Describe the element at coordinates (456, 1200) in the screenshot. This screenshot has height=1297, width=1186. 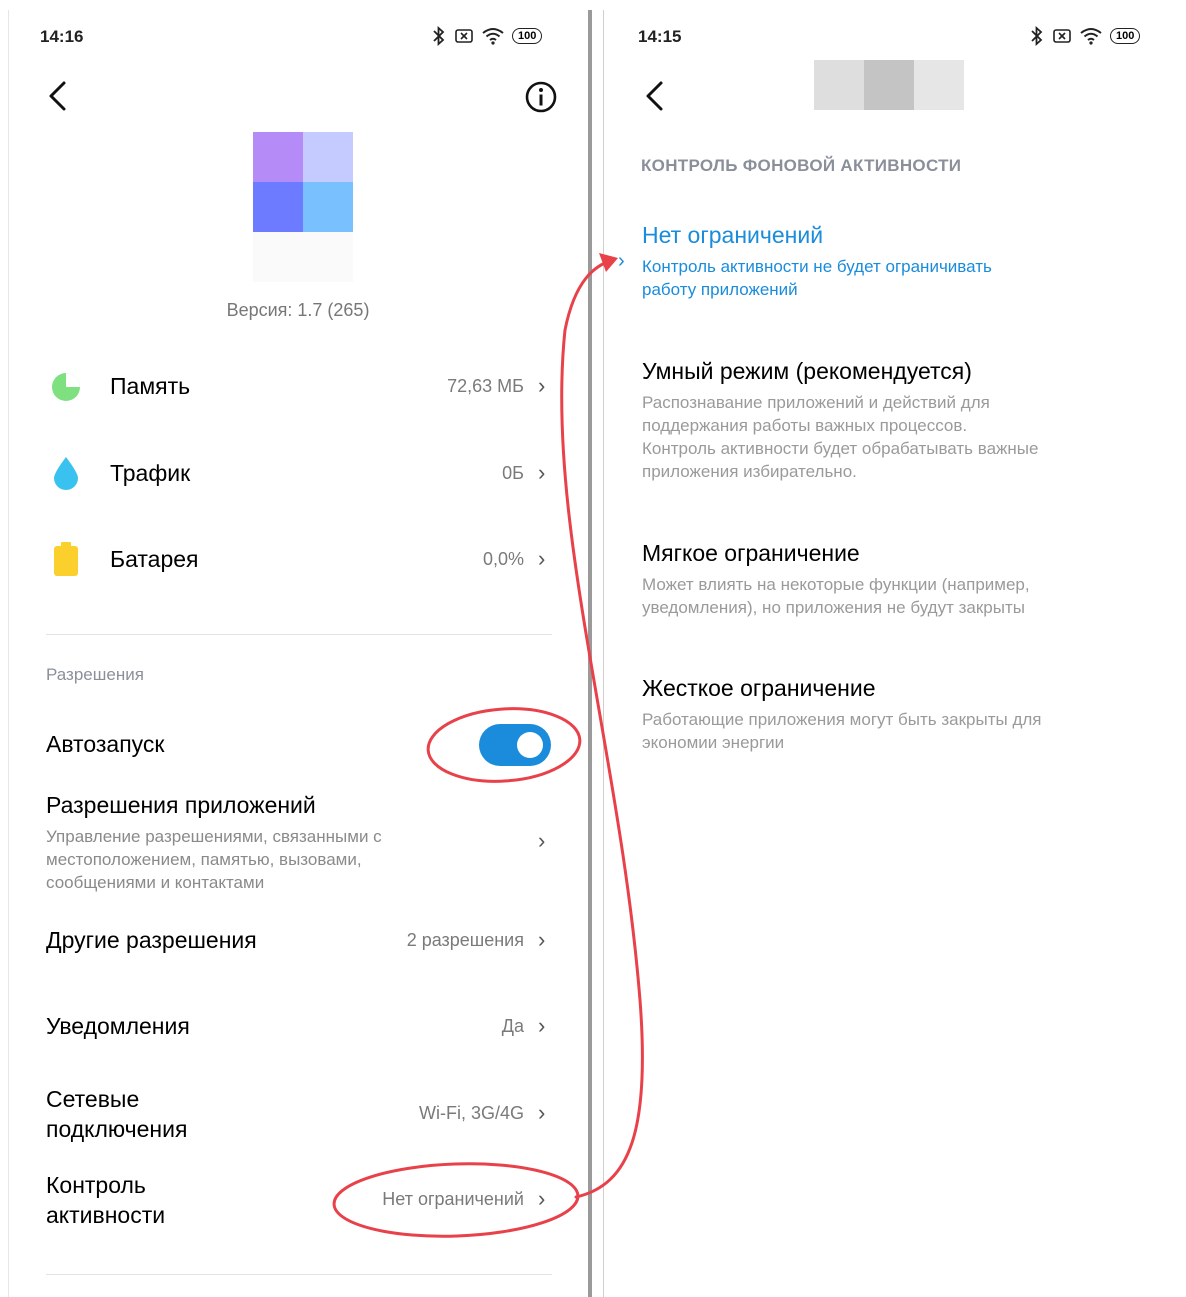
I see `annotation-circle-activity` at that location.